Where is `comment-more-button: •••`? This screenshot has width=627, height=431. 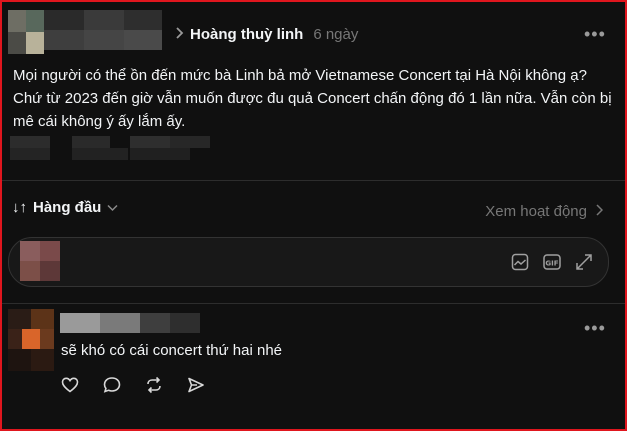
comment-more-button: ••• is located at coordinates (595, 328).